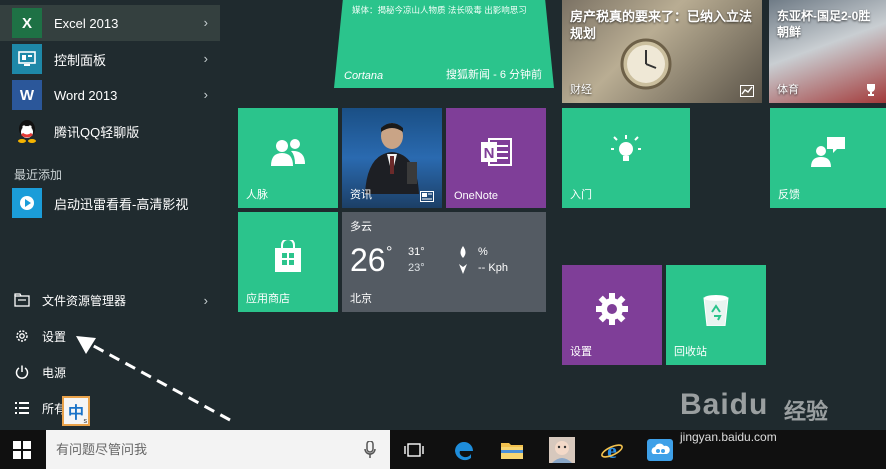  What do you see at coordinates (370, 450) in the screenshot?
I see `microphone-icon` at bounding box center [370, 450].